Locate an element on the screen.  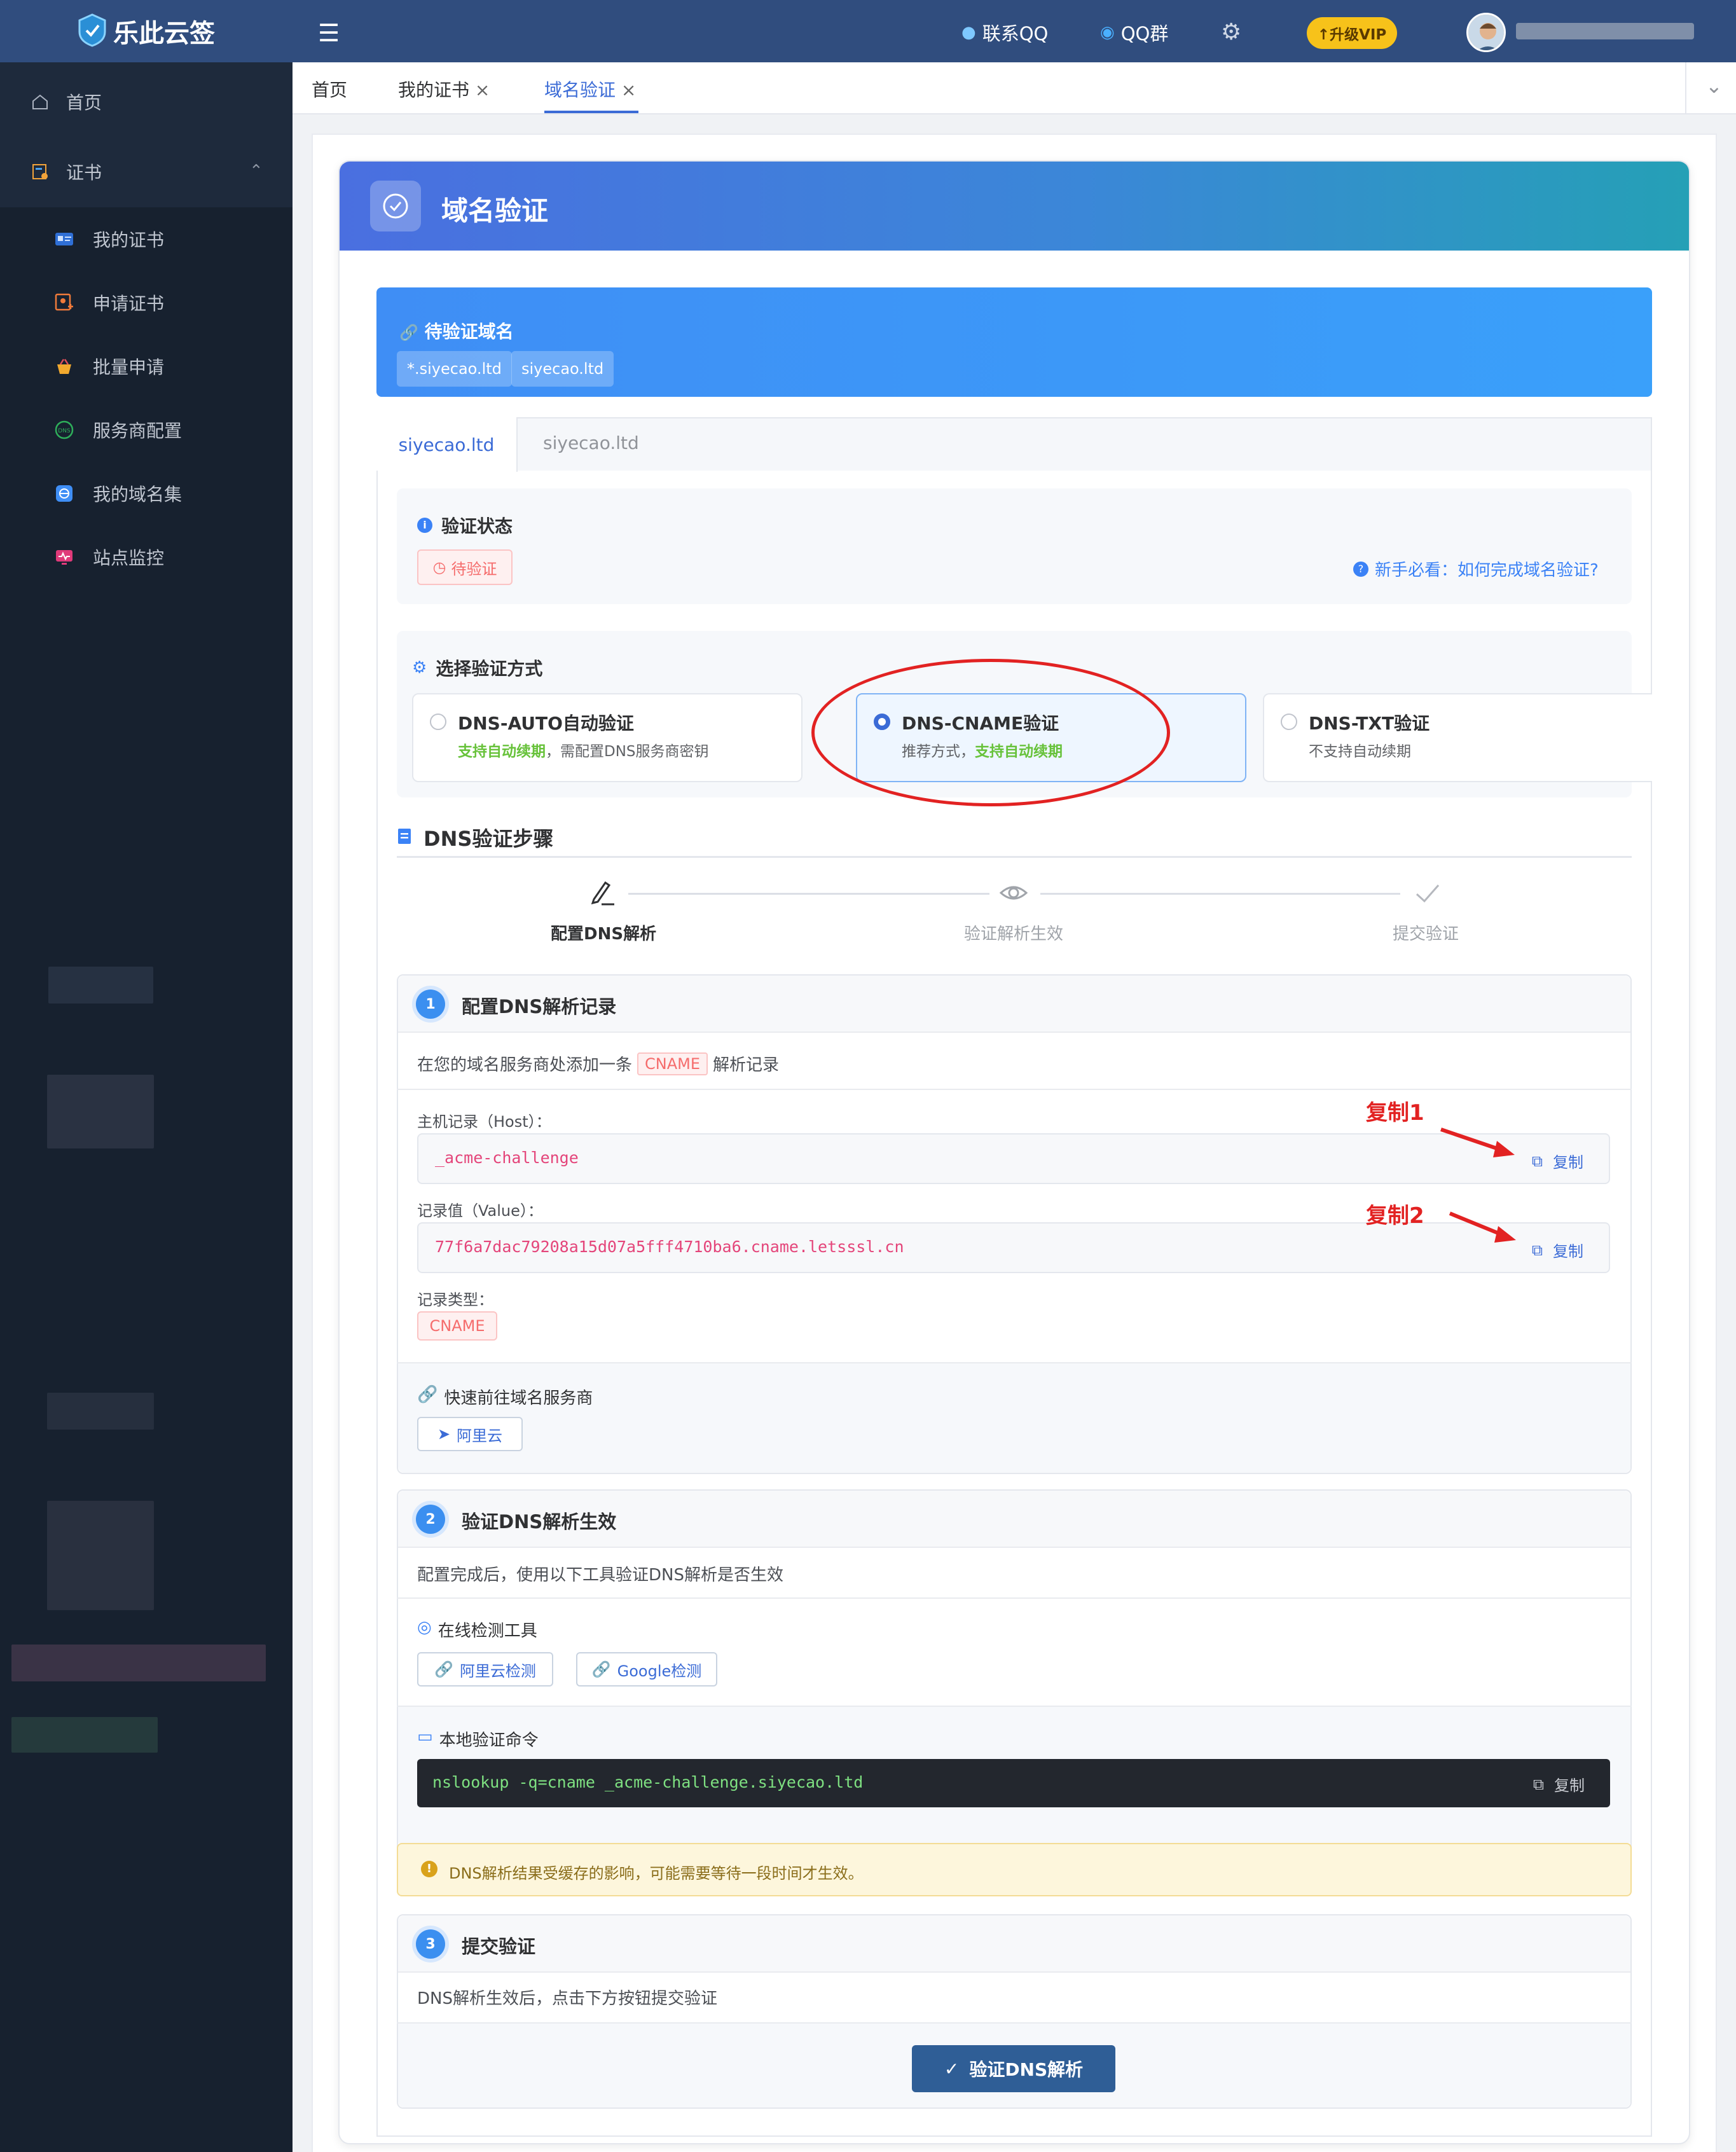
option-desc: 支持自动续期，需配置DNS服务商密钥 is located at coordinates (583, 752).